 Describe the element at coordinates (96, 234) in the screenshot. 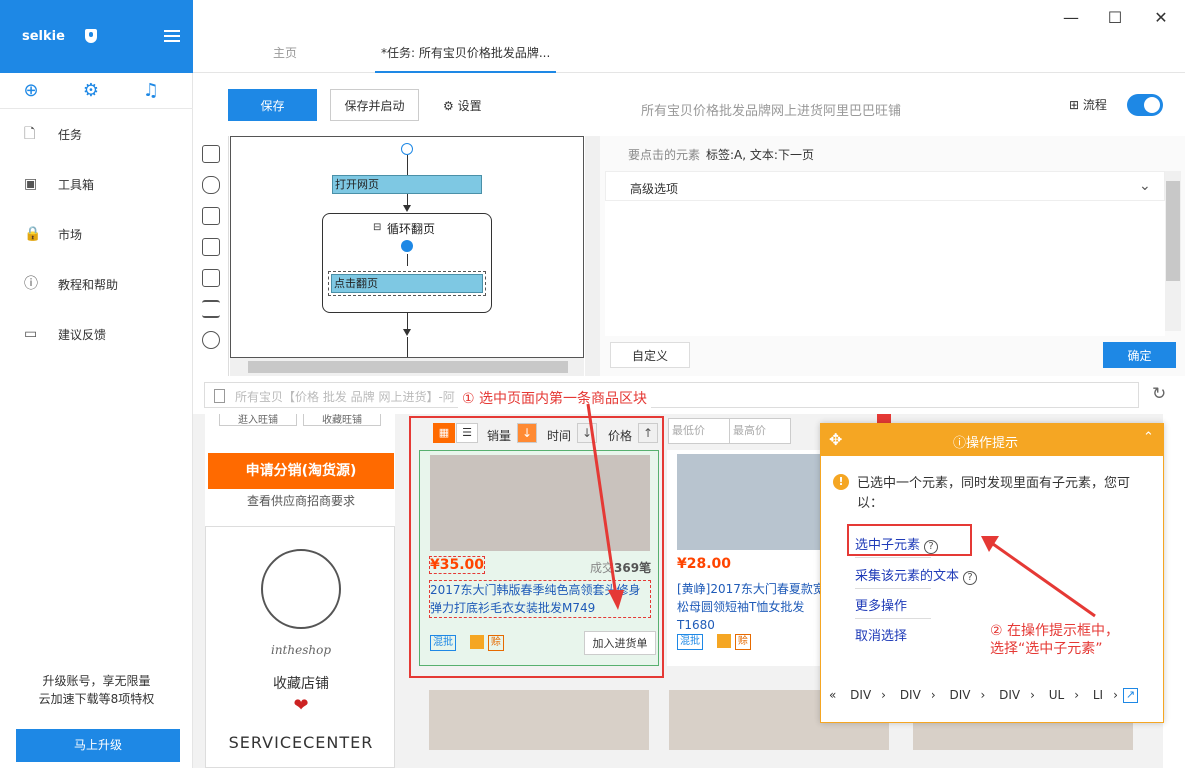

I see `sidebar-item-market: 🔒 市场` at that location.